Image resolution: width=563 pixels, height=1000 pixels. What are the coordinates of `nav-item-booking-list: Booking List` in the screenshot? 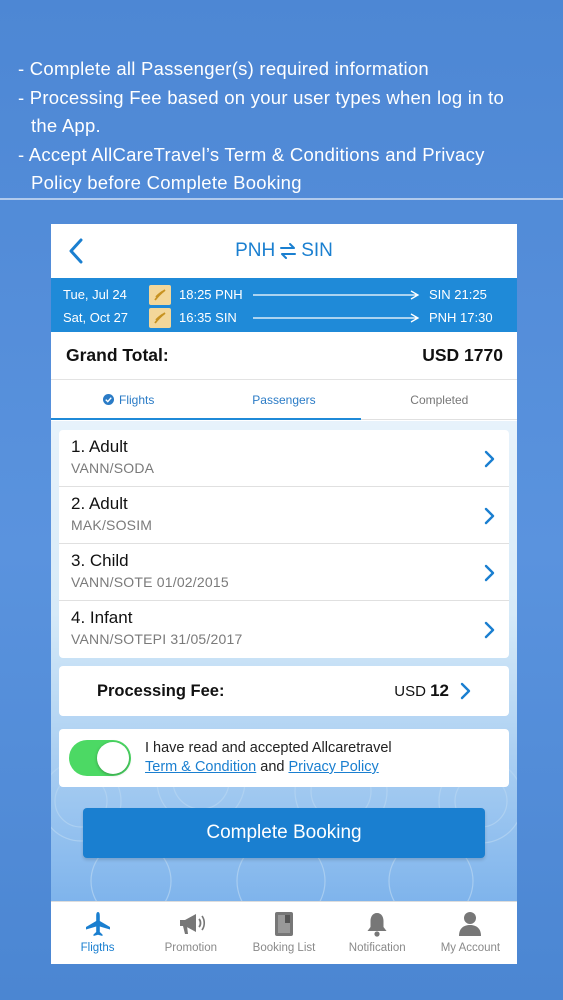 It's located at (283, 933).